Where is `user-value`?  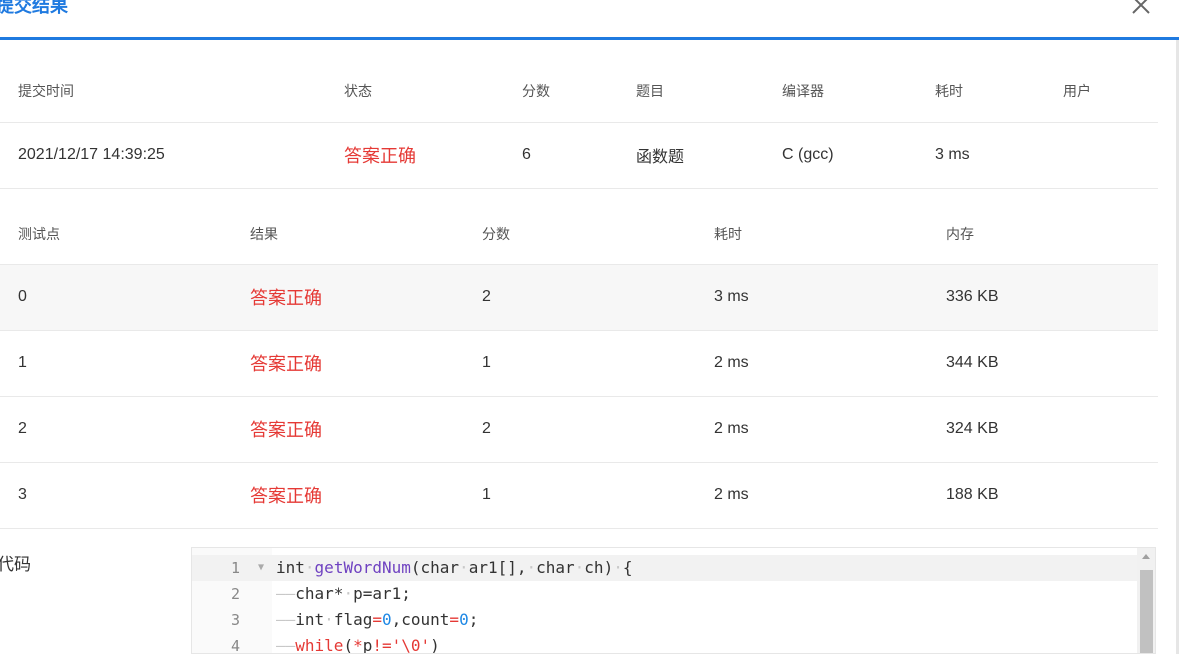 user-value is located at coordinates (1101, 155).